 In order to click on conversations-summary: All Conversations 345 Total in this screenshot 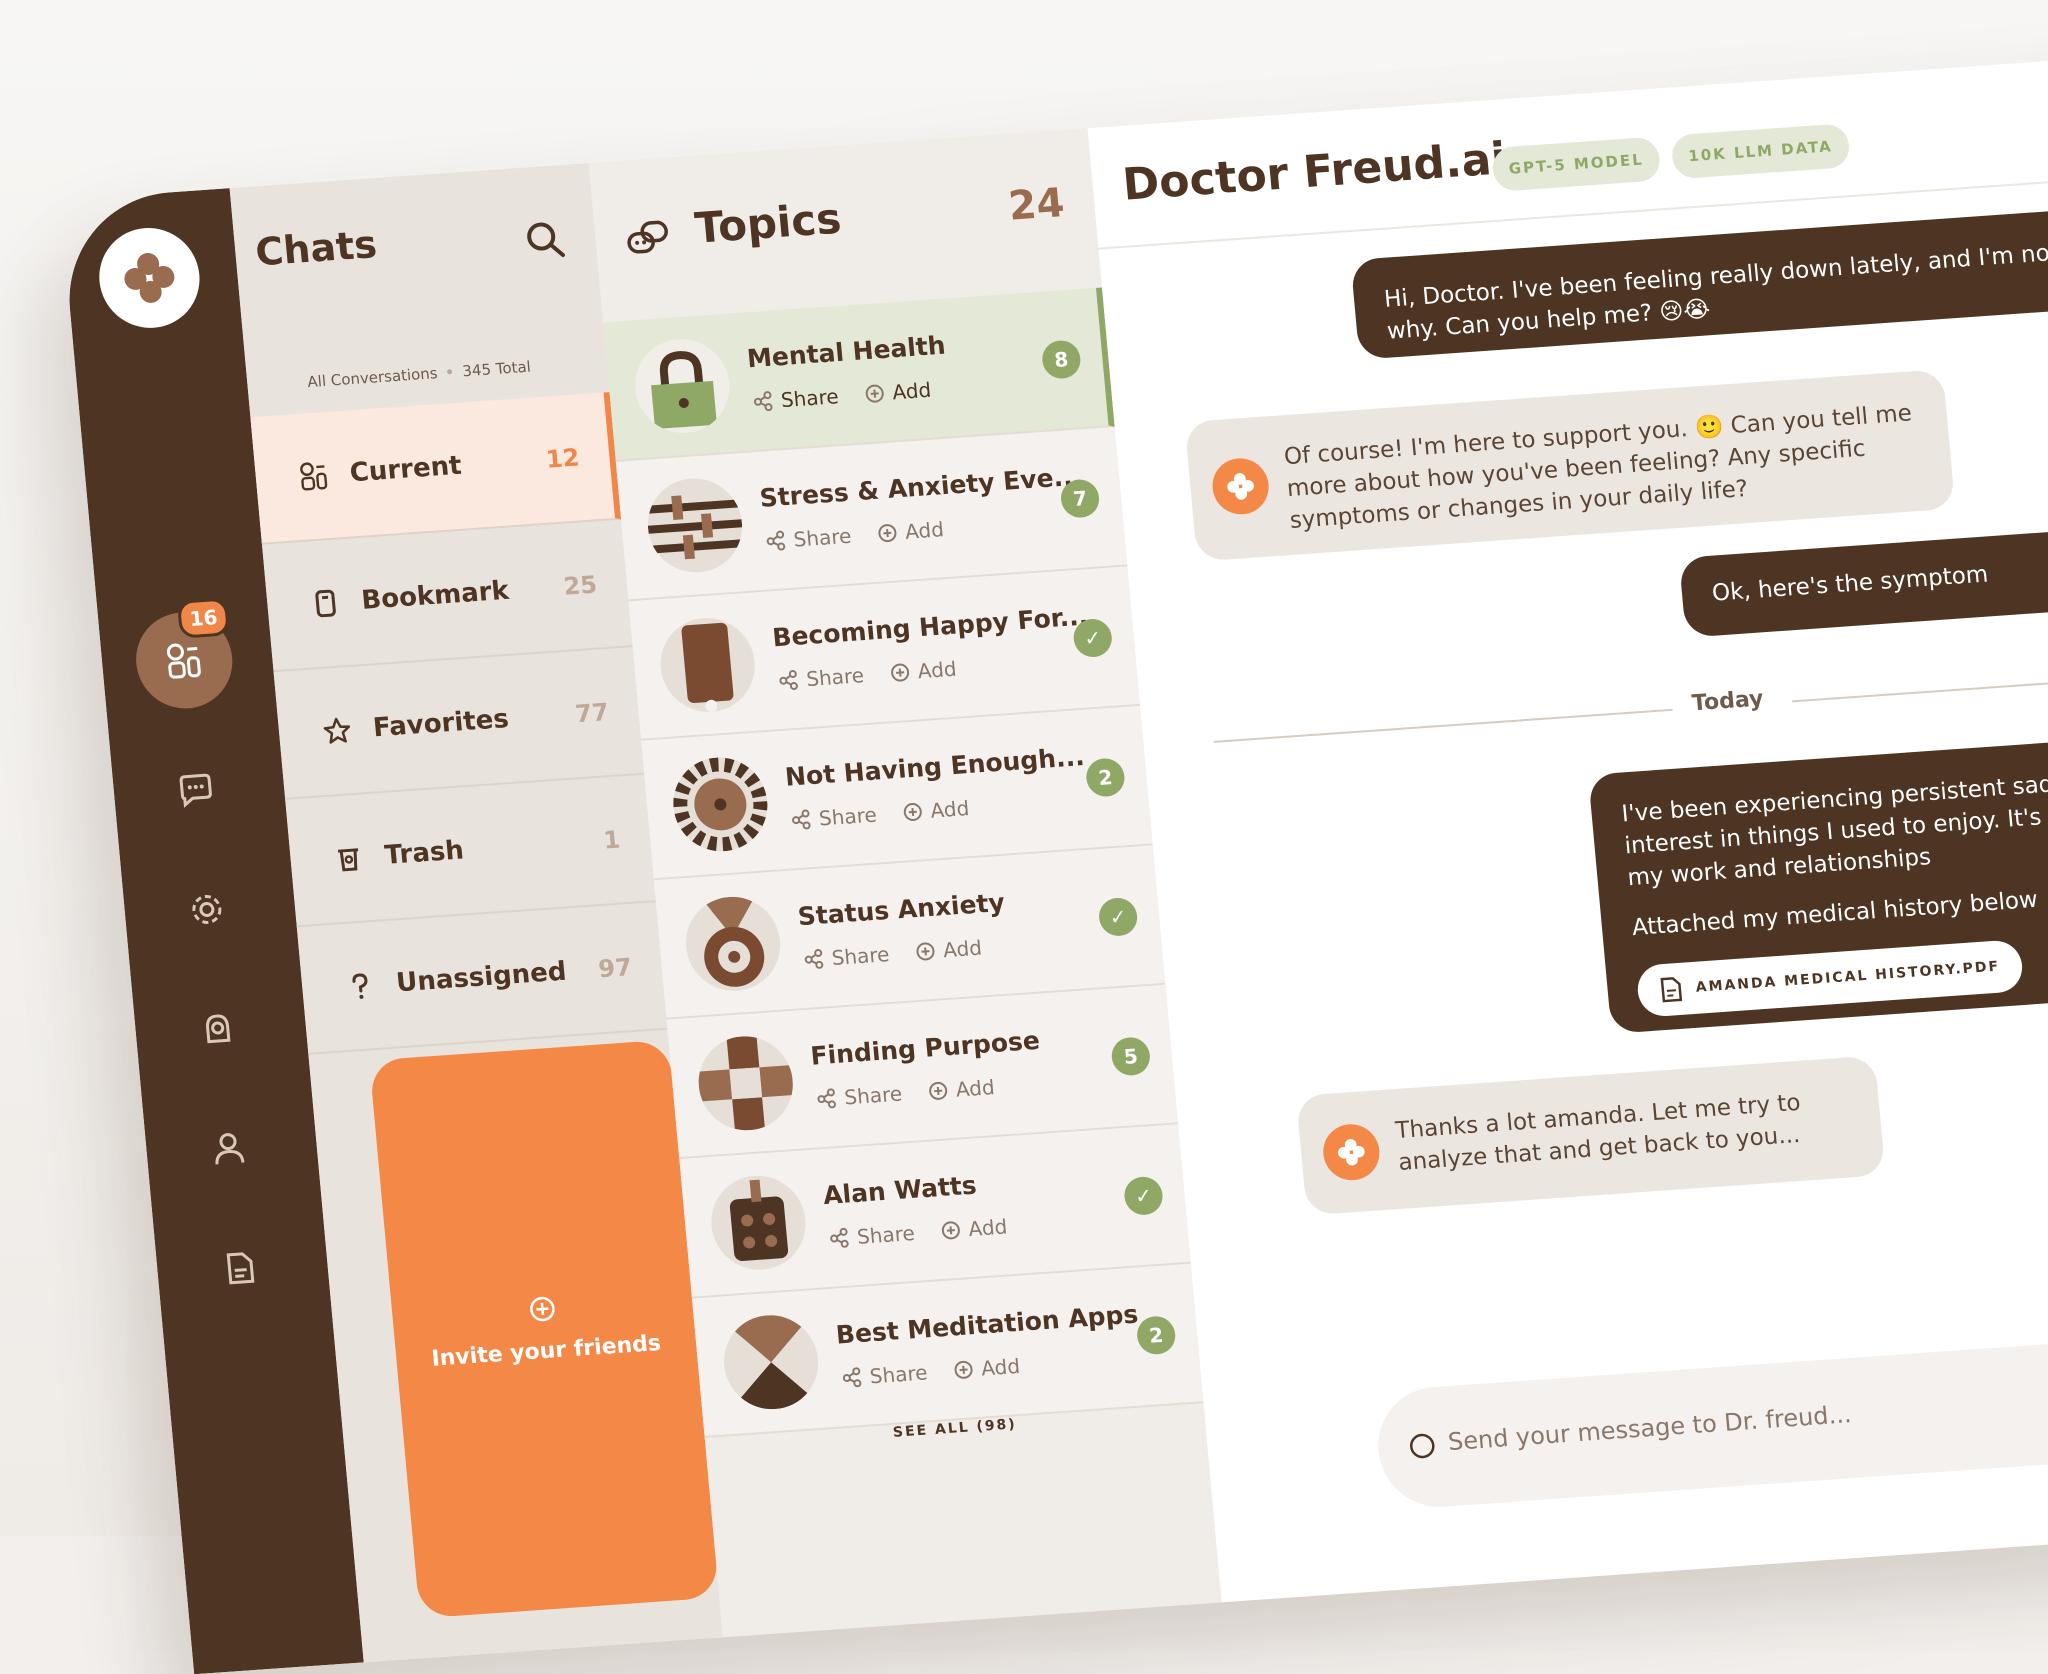, I will do `click(419, 375)`.